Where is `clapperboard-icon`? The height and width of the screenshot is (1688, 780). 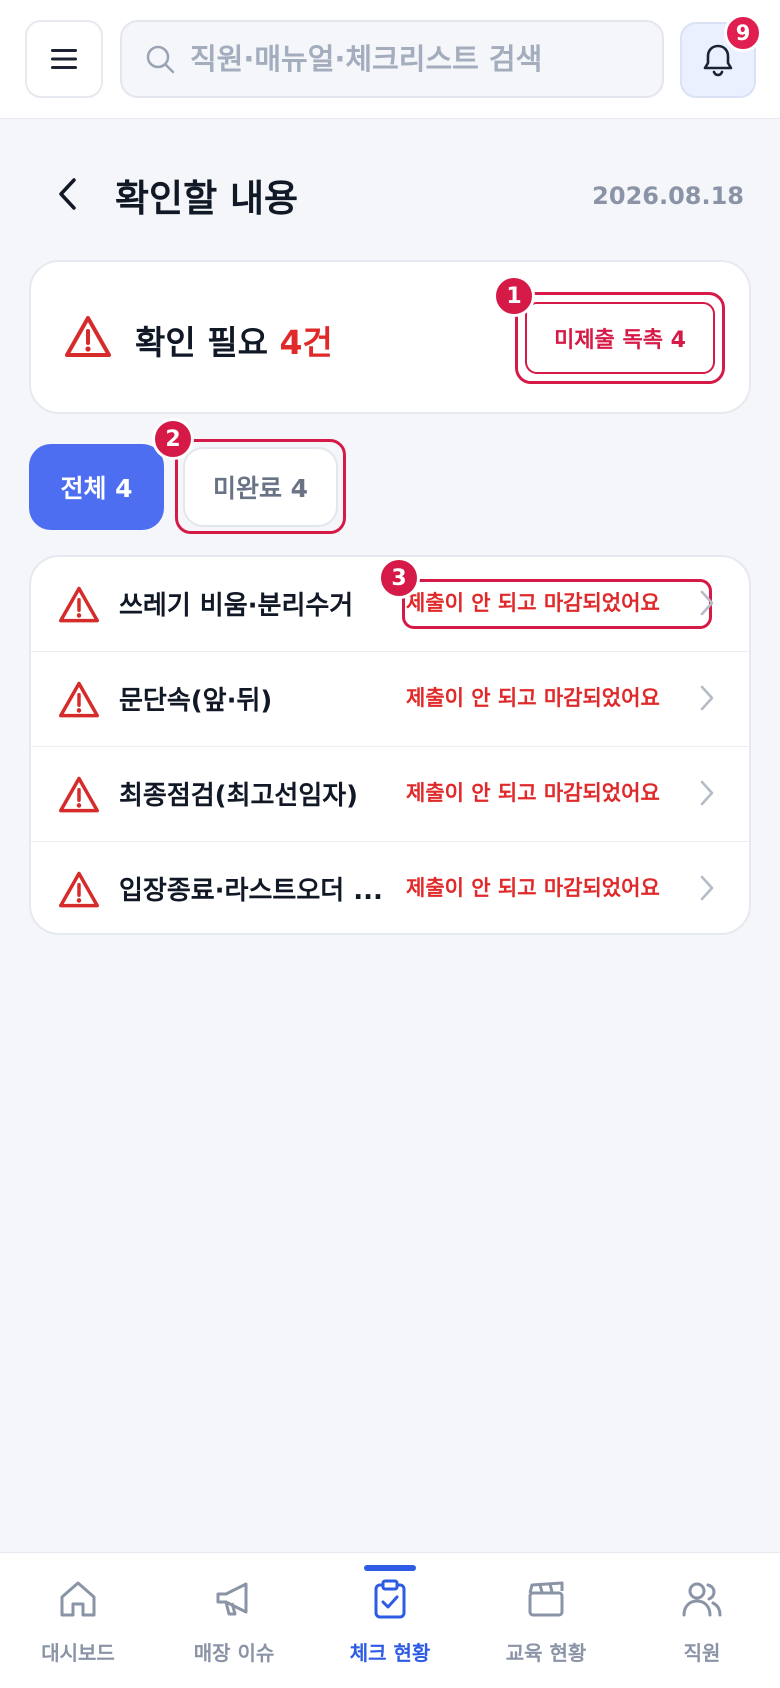 clapperboard-icon is located at coordinates (546, 1599).